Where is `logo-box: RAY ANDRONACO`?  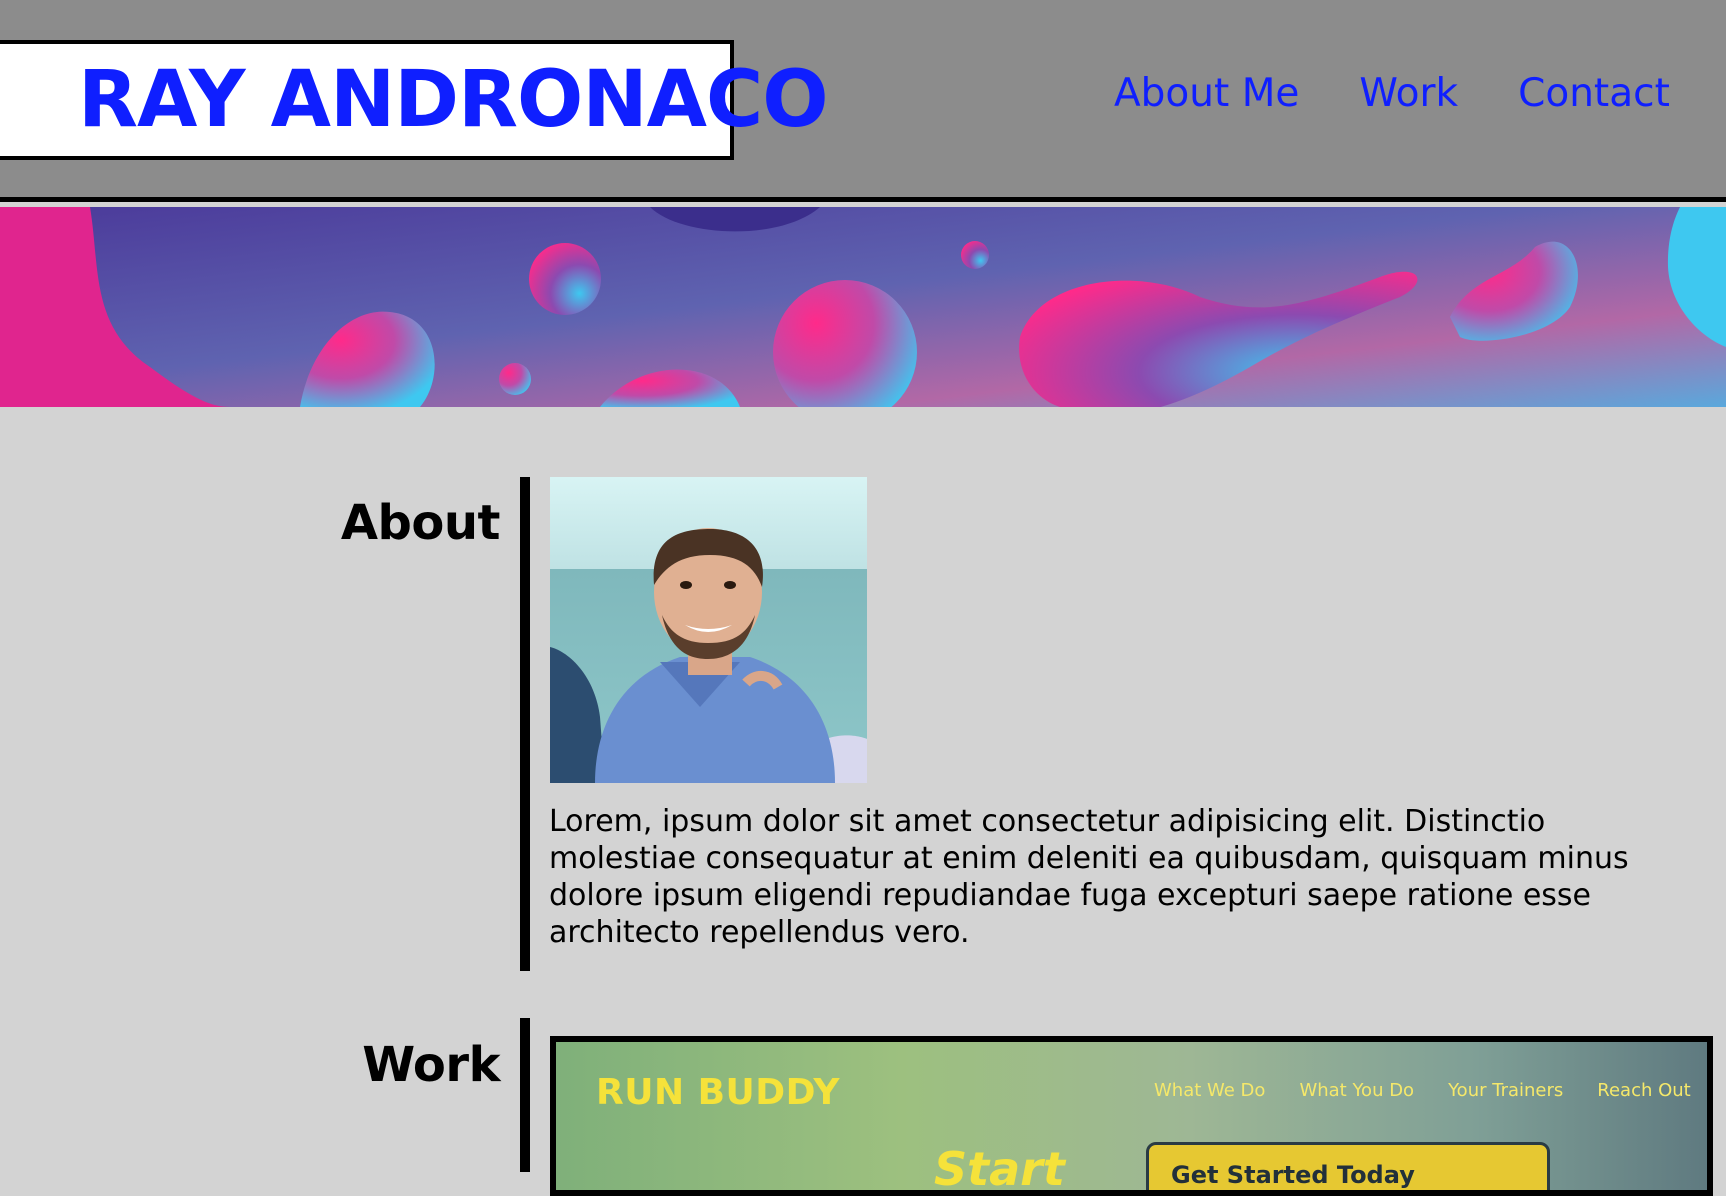
logo-box: RAY ANDRONACO is located at coordinates (414, 100).